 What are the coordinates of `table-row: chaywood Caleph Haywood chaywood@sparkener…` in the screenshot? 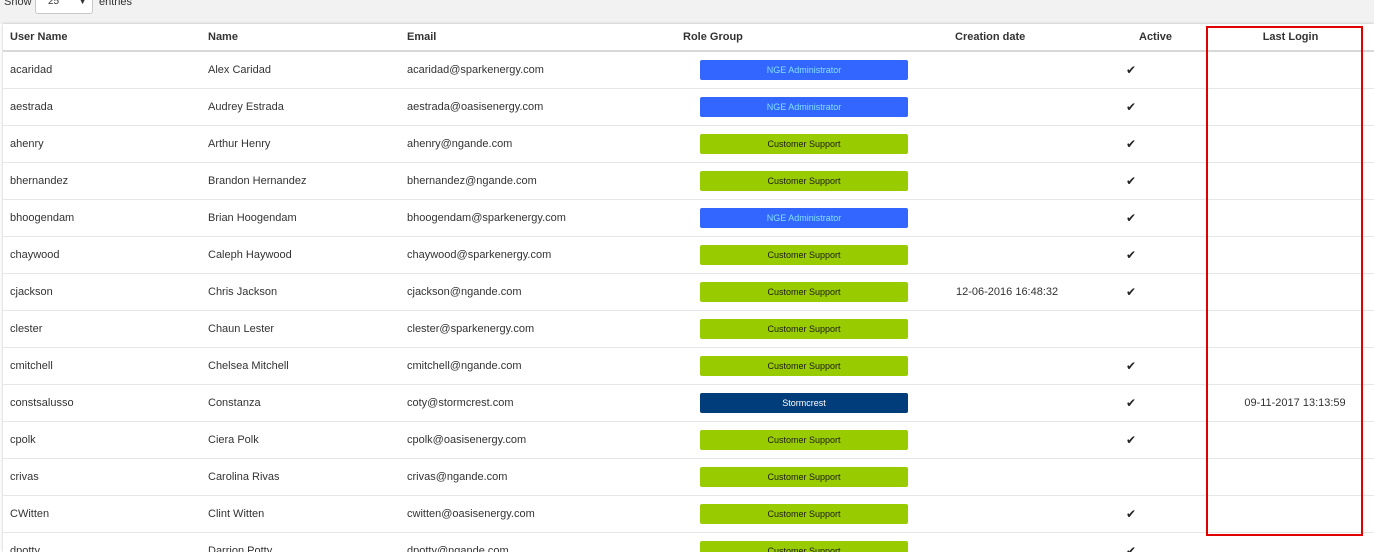 It's located at (688, 255).